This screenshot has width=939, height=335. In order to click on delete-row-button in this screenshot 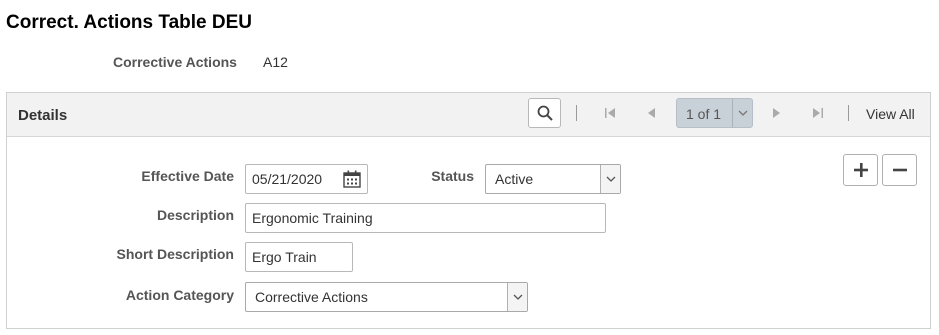, I will do `click(899, 170)`.